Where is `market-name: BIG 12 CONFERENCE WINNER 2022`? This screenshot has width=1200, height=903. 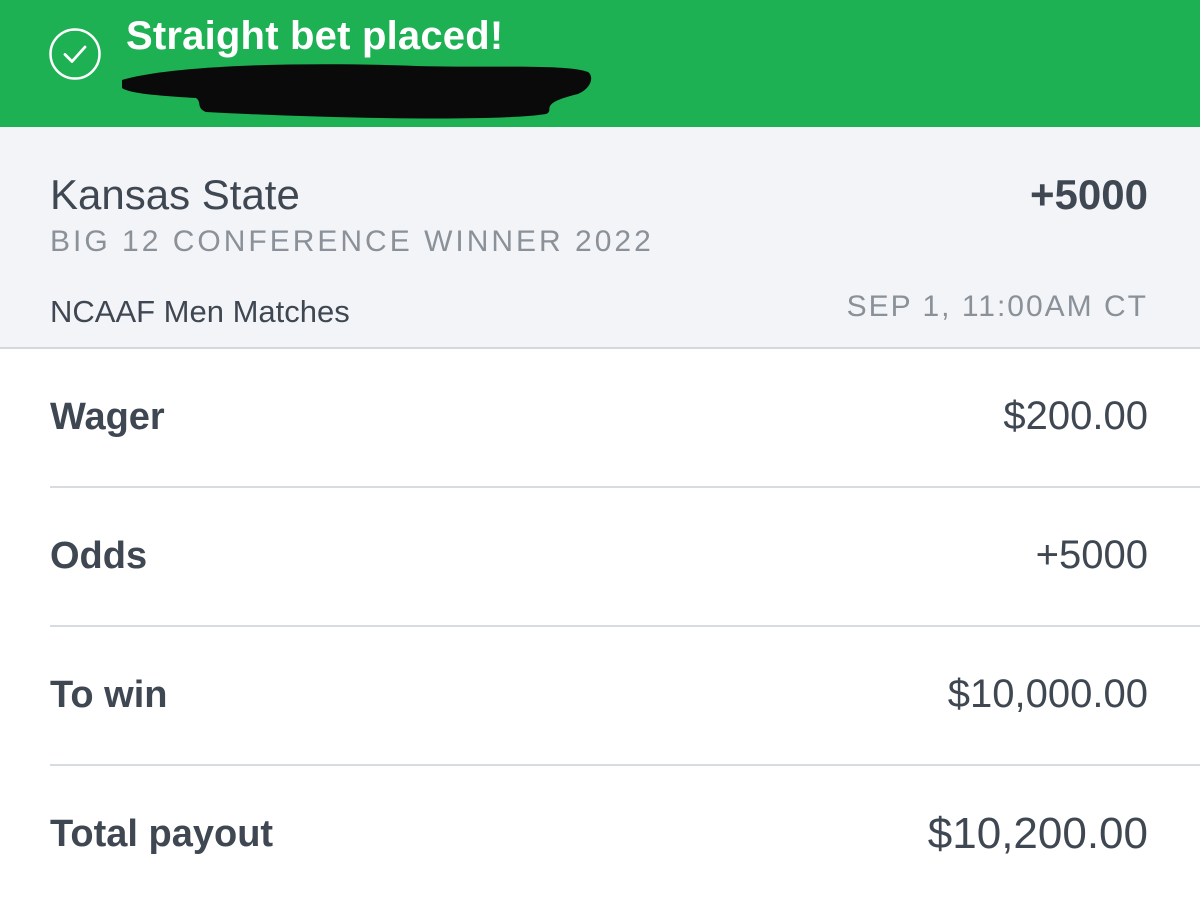 market-name: BIG 12 CONFERENCE WINNER 2022 is located at coordinates (352, 241).